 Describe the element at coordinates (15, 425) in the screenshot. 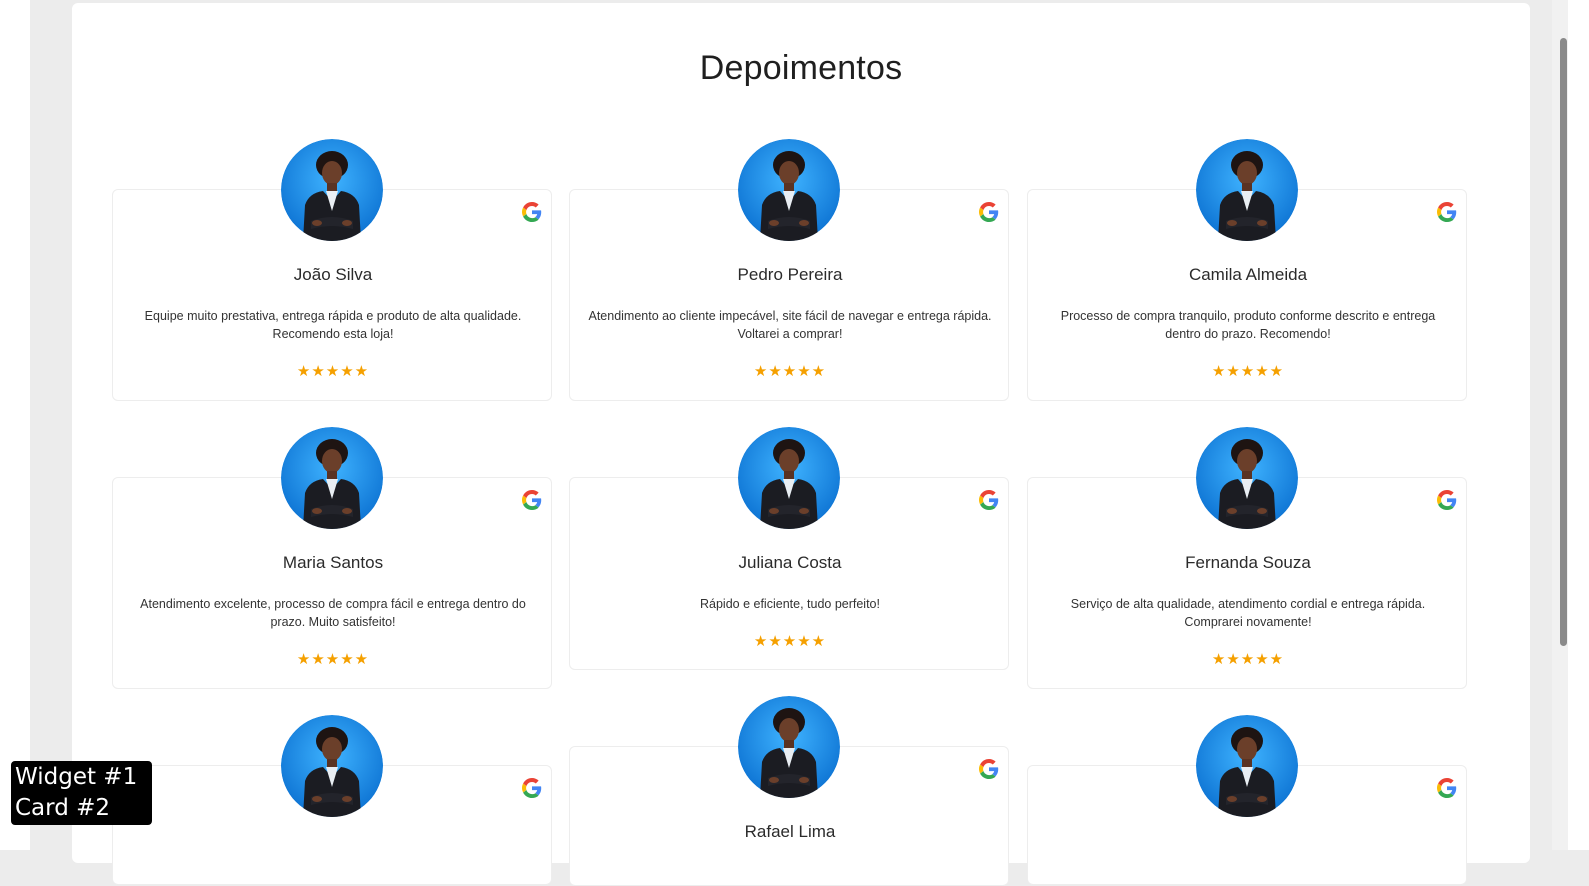

I see `page-margin-left` at that location.